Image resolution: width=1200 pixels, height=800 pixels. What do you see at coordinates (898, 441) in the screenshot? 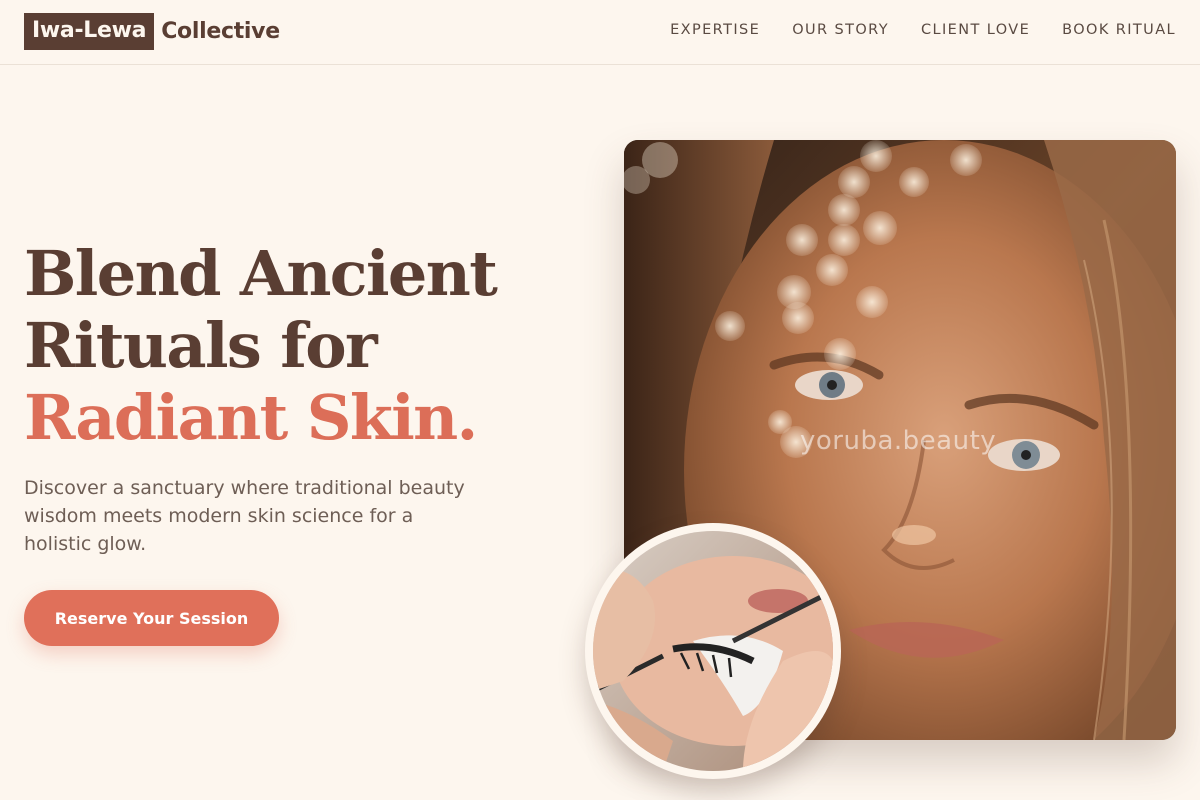
I see `image-watermark: yoruba.beauty` at bounding box center [898, 441].